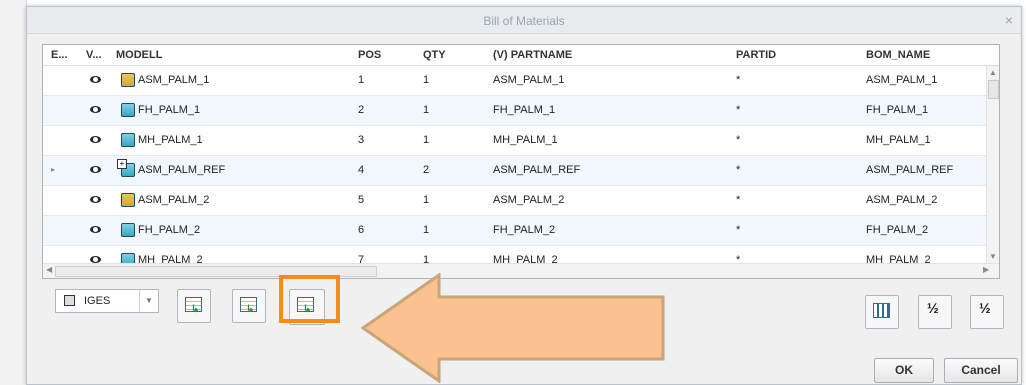 This screenshot has height=385, width=1026. Describe the element at coordinates (993, 72) in the screenshot. I see `scroll-up-icon: ▲` at that location.